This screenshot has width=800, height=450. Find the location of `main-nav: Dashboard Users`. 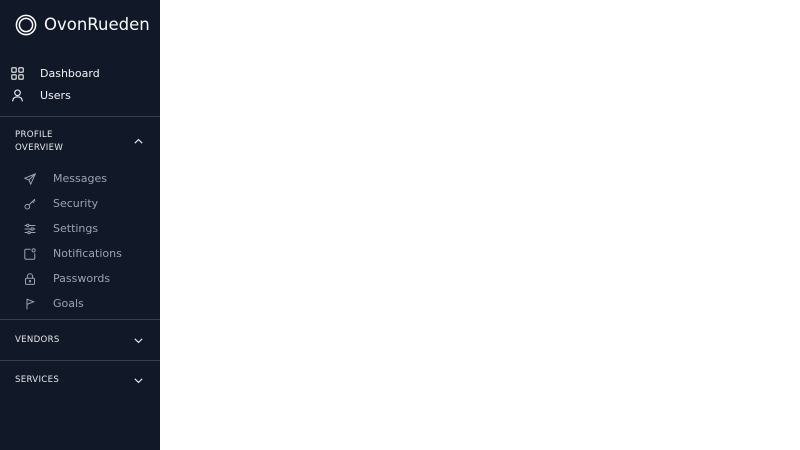

main-nav: Dashboard Users is located at coordinates (80, 84).